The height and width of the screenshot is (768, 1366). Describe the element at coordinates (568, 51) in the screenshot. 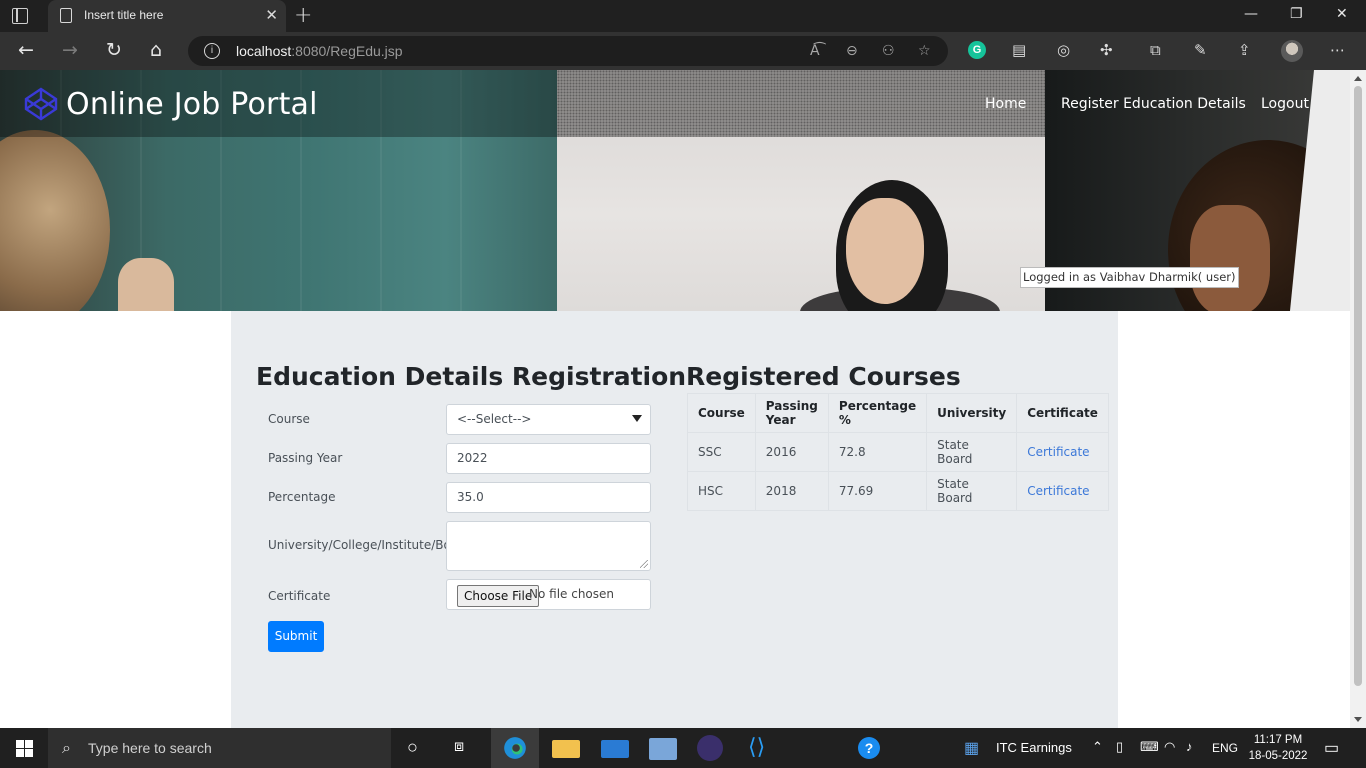

I see `address-bar: i localhost:8080/RegEdu.jsp A͡ ⊖ ⚇ ☆` at that location.